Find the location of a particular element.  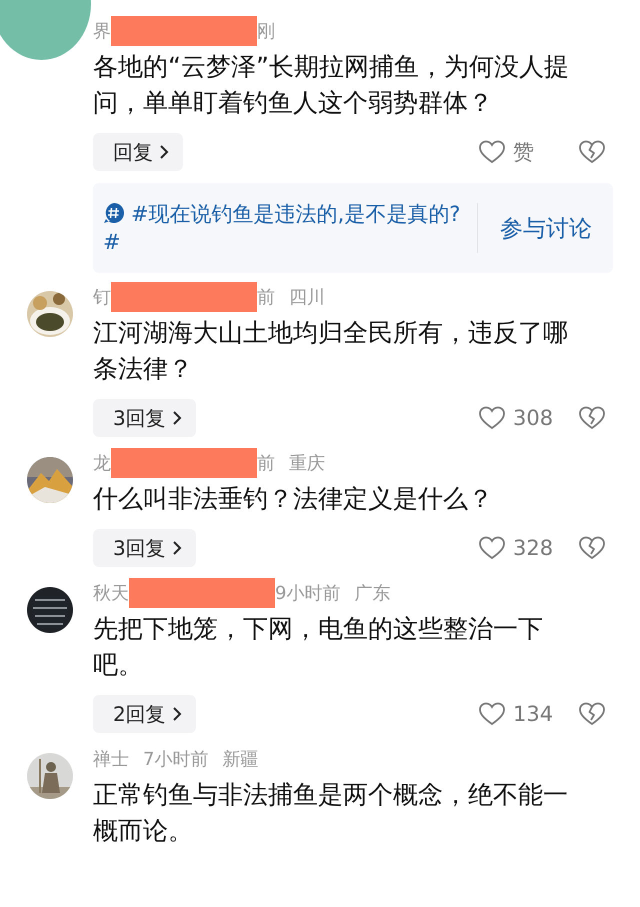

comment-text: 江河湖海大山土地均归全民所有，违反了哪条法律？ is located at coordinates (331, 351).